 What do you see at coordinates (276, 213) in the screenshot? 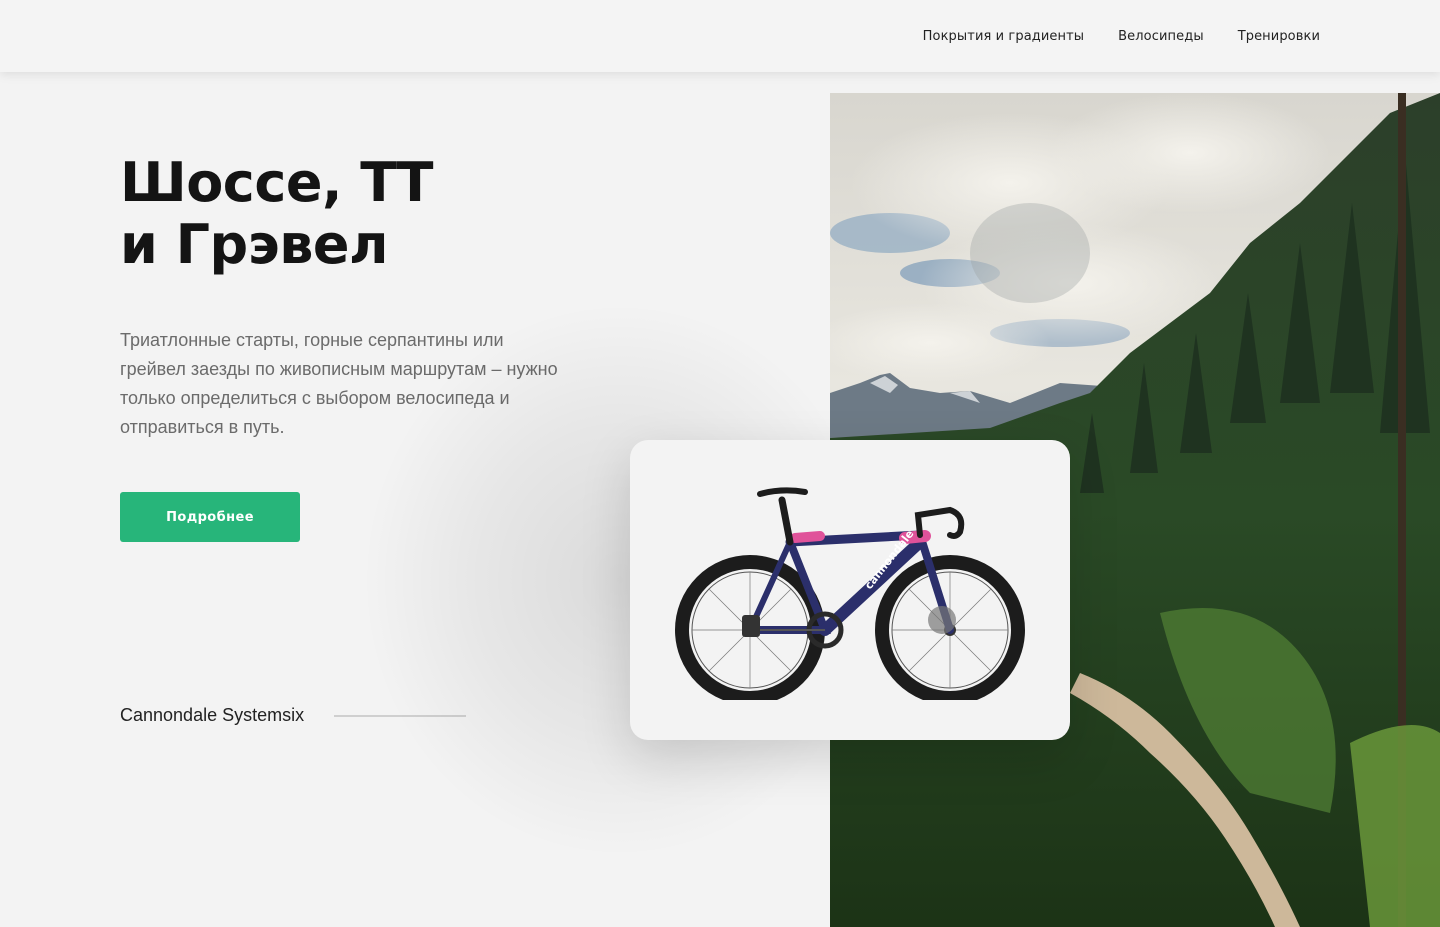
I see `hero-title: Шоссе, ТТ и Грэвел` at bounding box center [276, 213].